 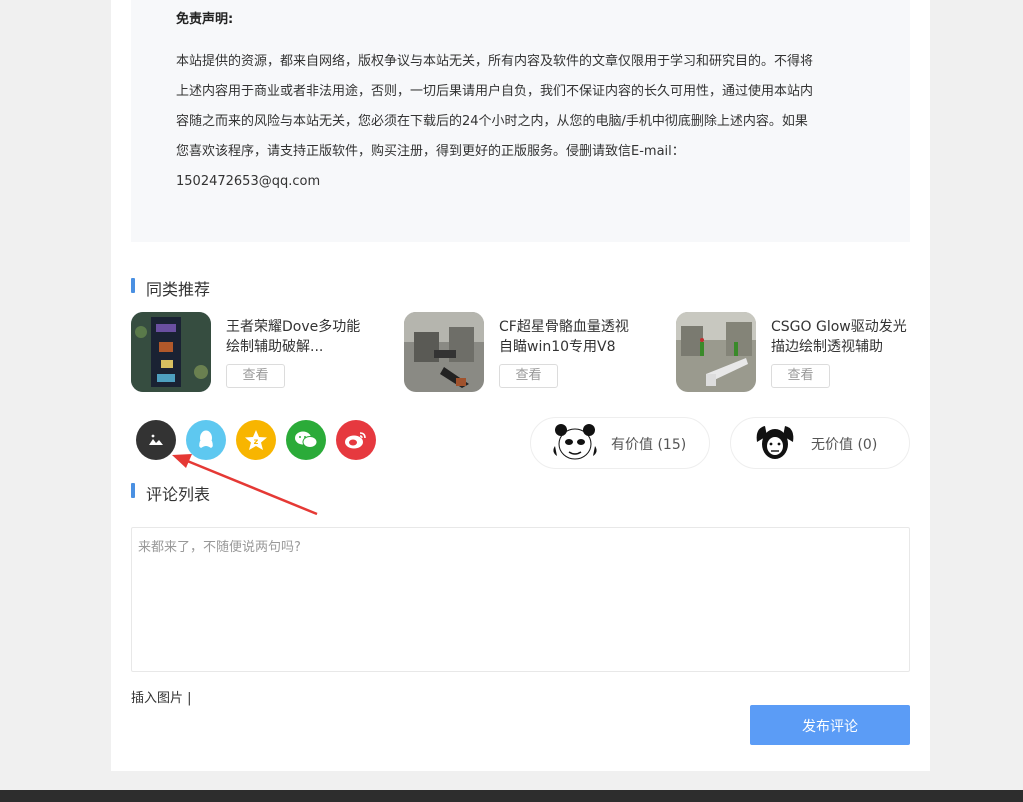 What do you see at coordinates (156, 440) in the screenshot?
I see `poster-icon` at bounding box center [156, 440].